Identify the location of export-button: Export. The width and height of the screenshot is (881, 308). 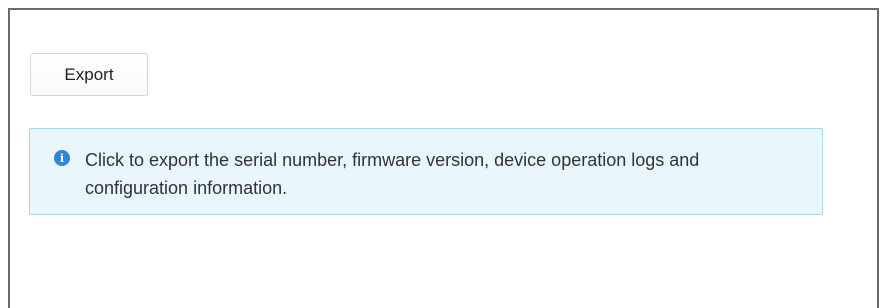
(89, 74).